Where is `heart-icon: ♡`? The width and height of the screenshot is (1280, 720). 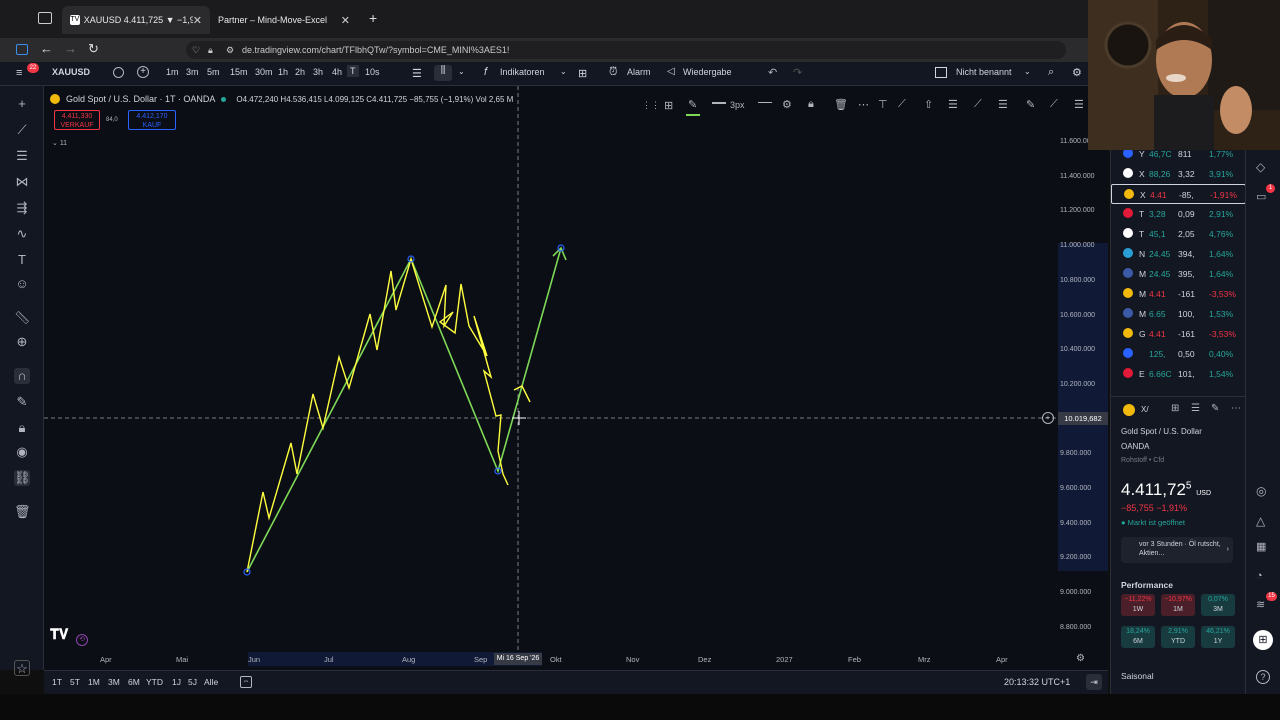 heart-icon: ♡ is located at coordinates (196, 50).